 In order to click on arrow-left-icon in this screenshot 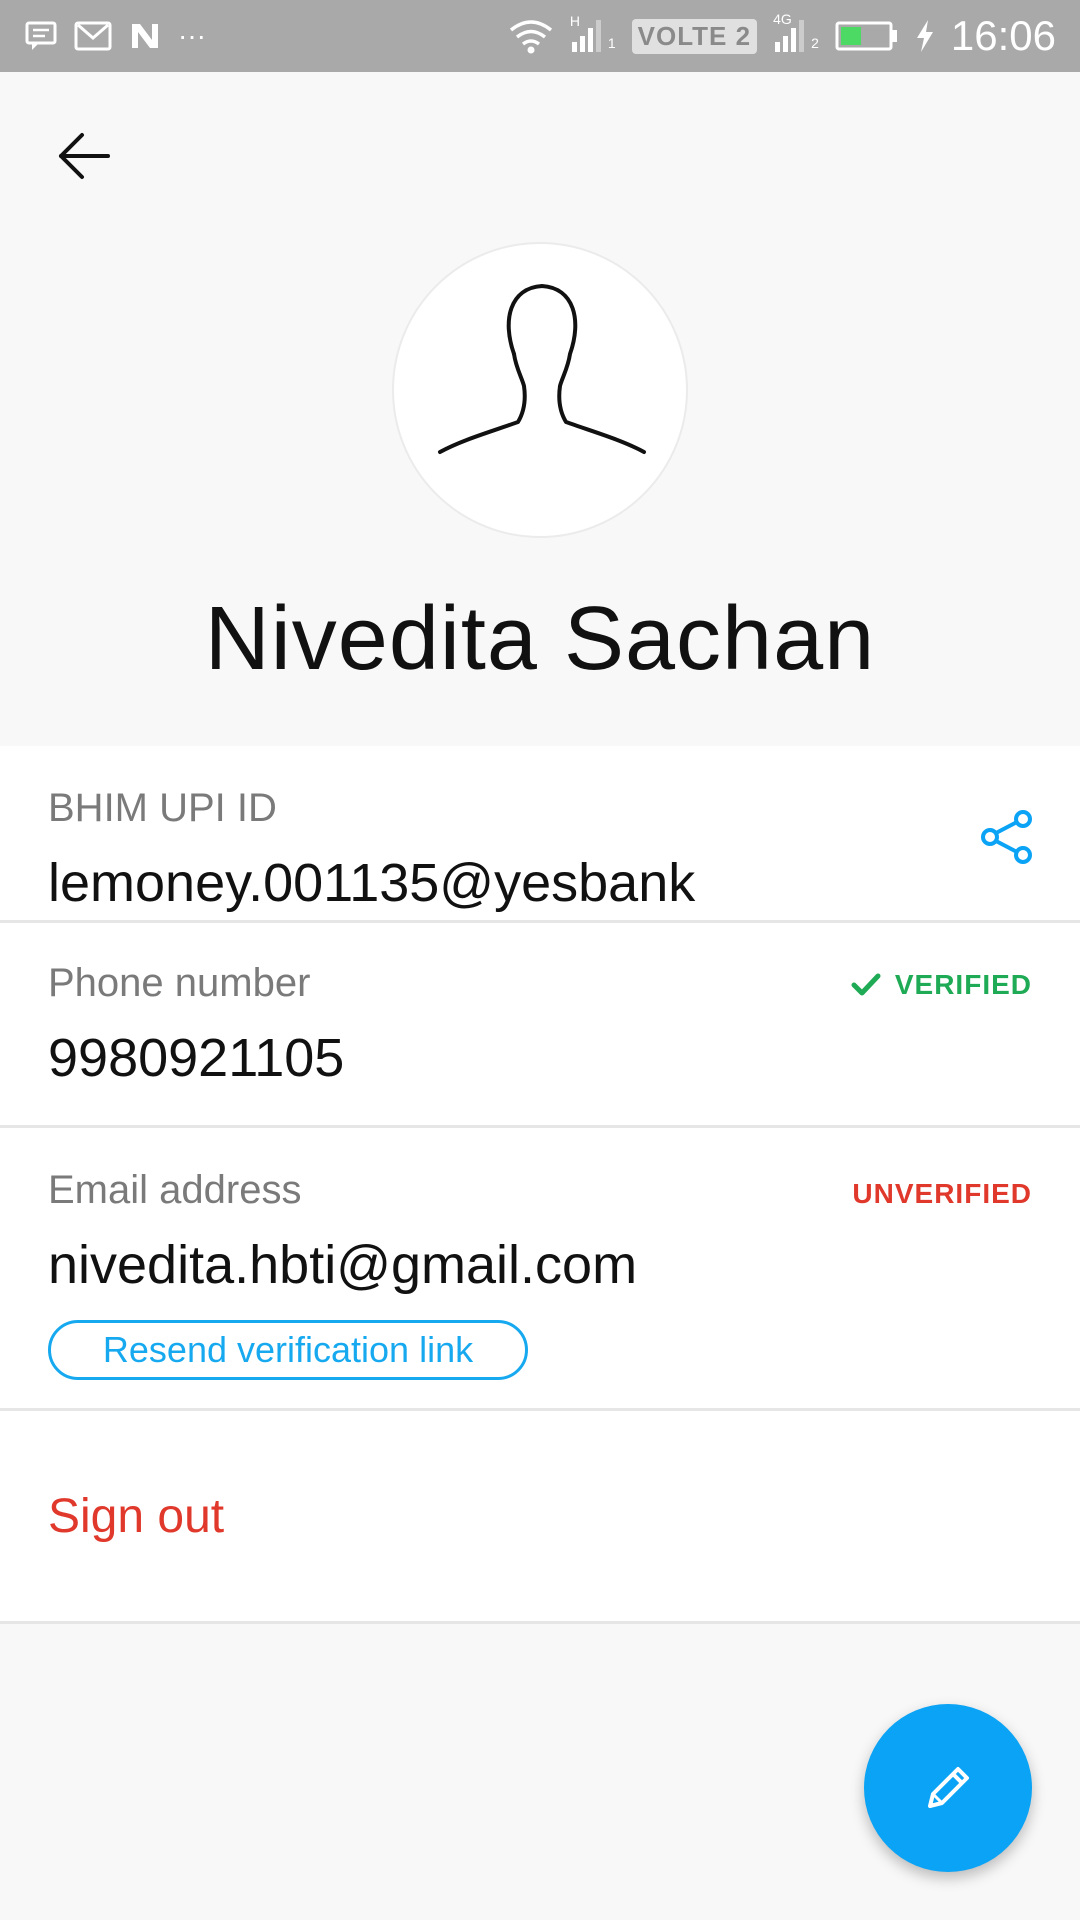, I will do `click(84, 156)`.